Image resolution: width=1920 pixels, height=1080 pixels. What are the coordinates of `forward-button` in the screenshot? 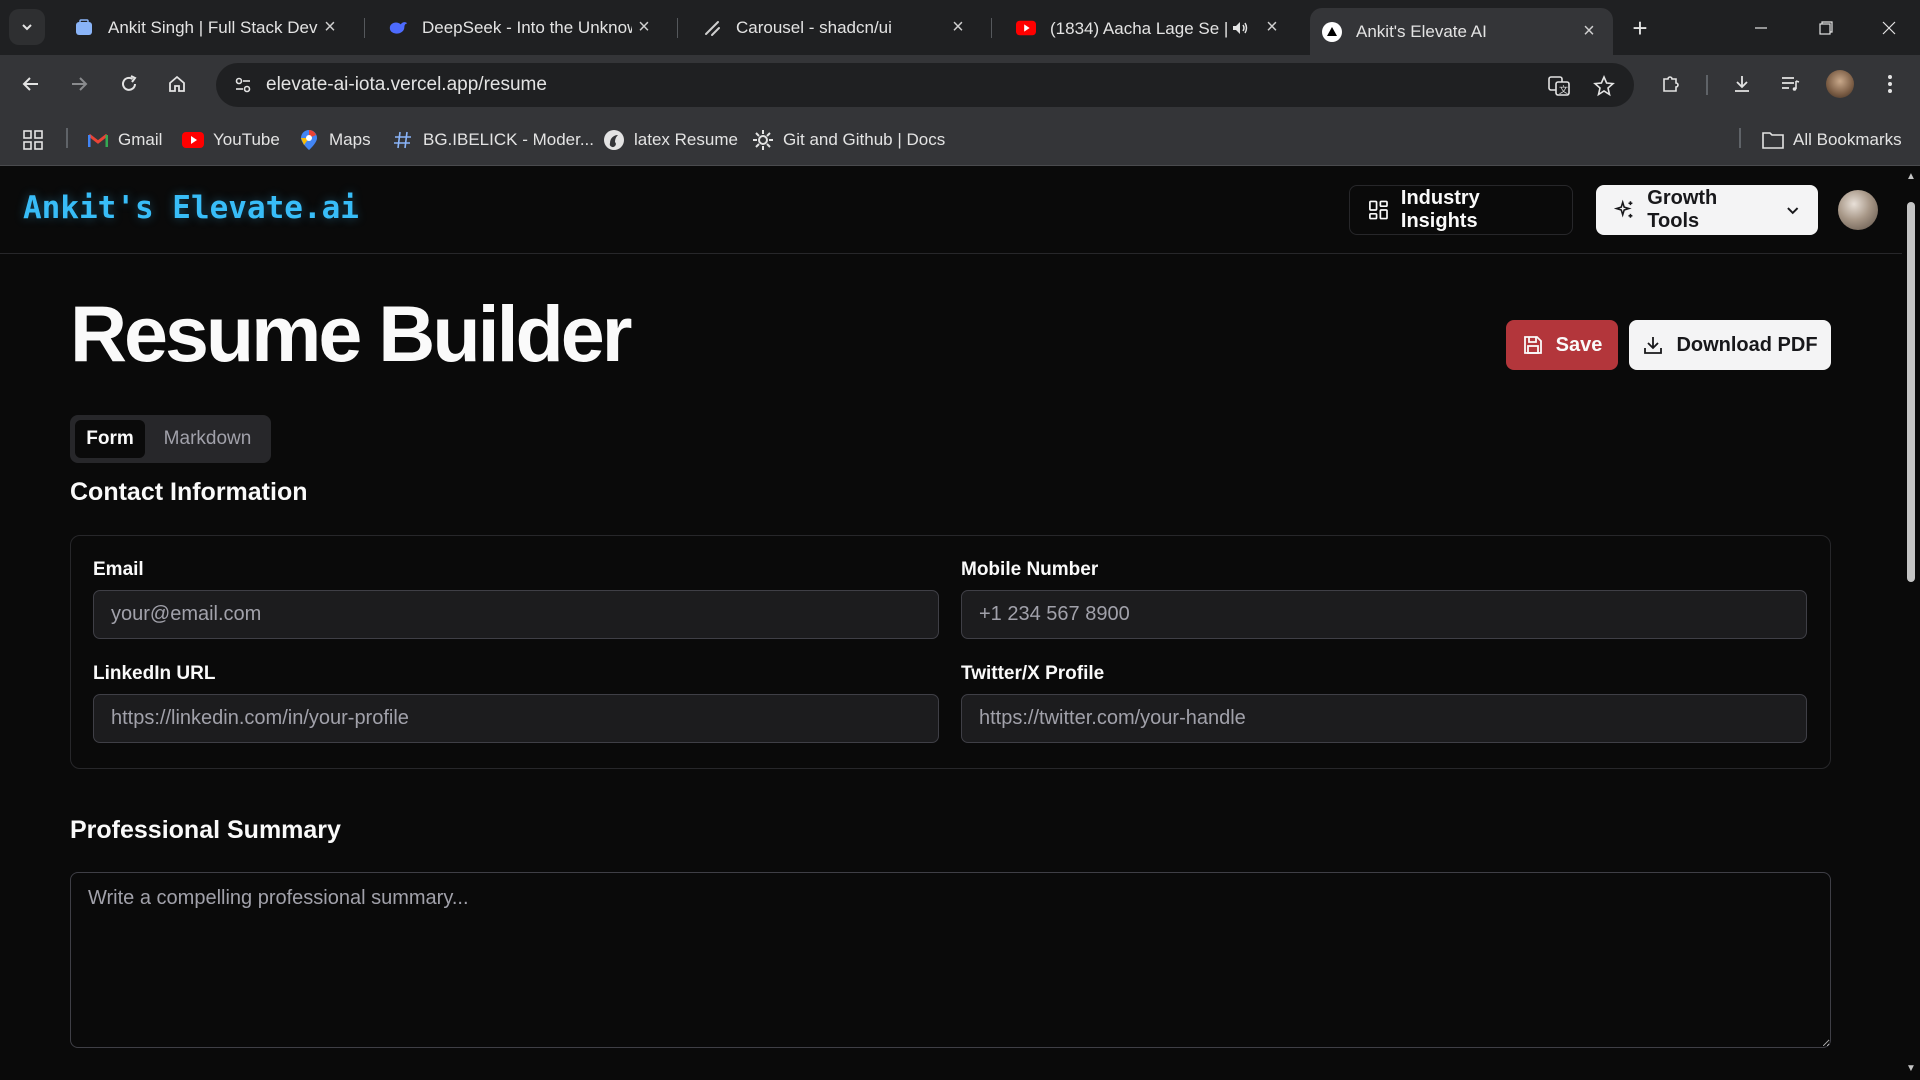 It's located at (79, 84).